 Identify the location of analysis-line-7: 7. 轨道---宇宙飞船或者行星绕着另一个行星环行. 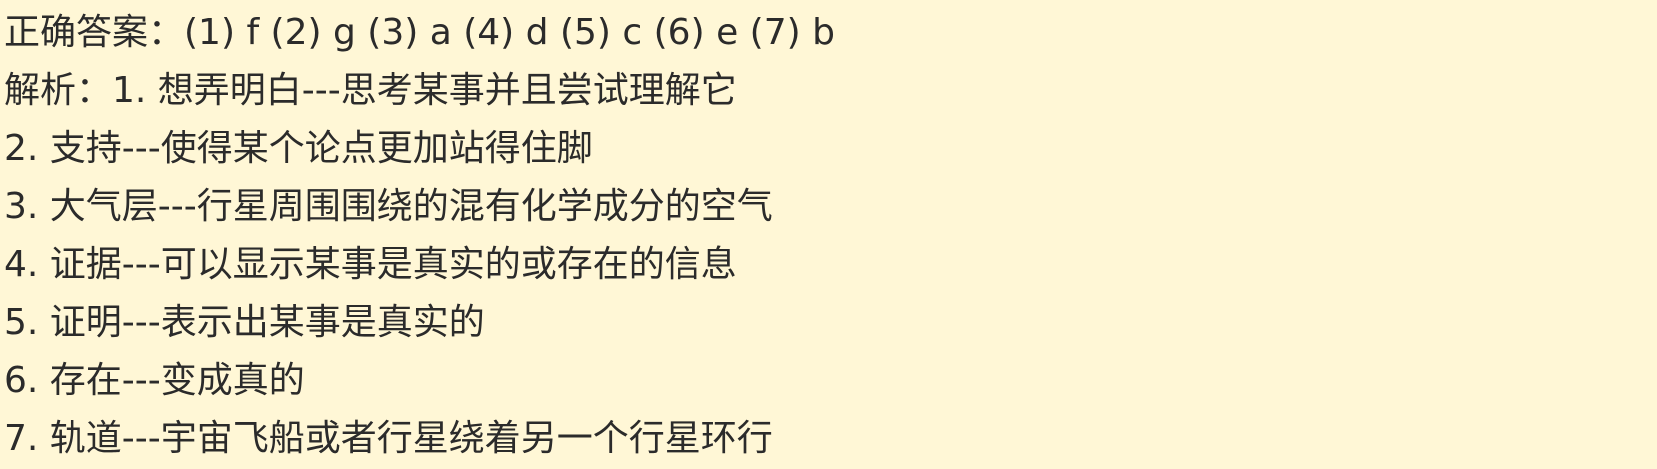
(388, 438).